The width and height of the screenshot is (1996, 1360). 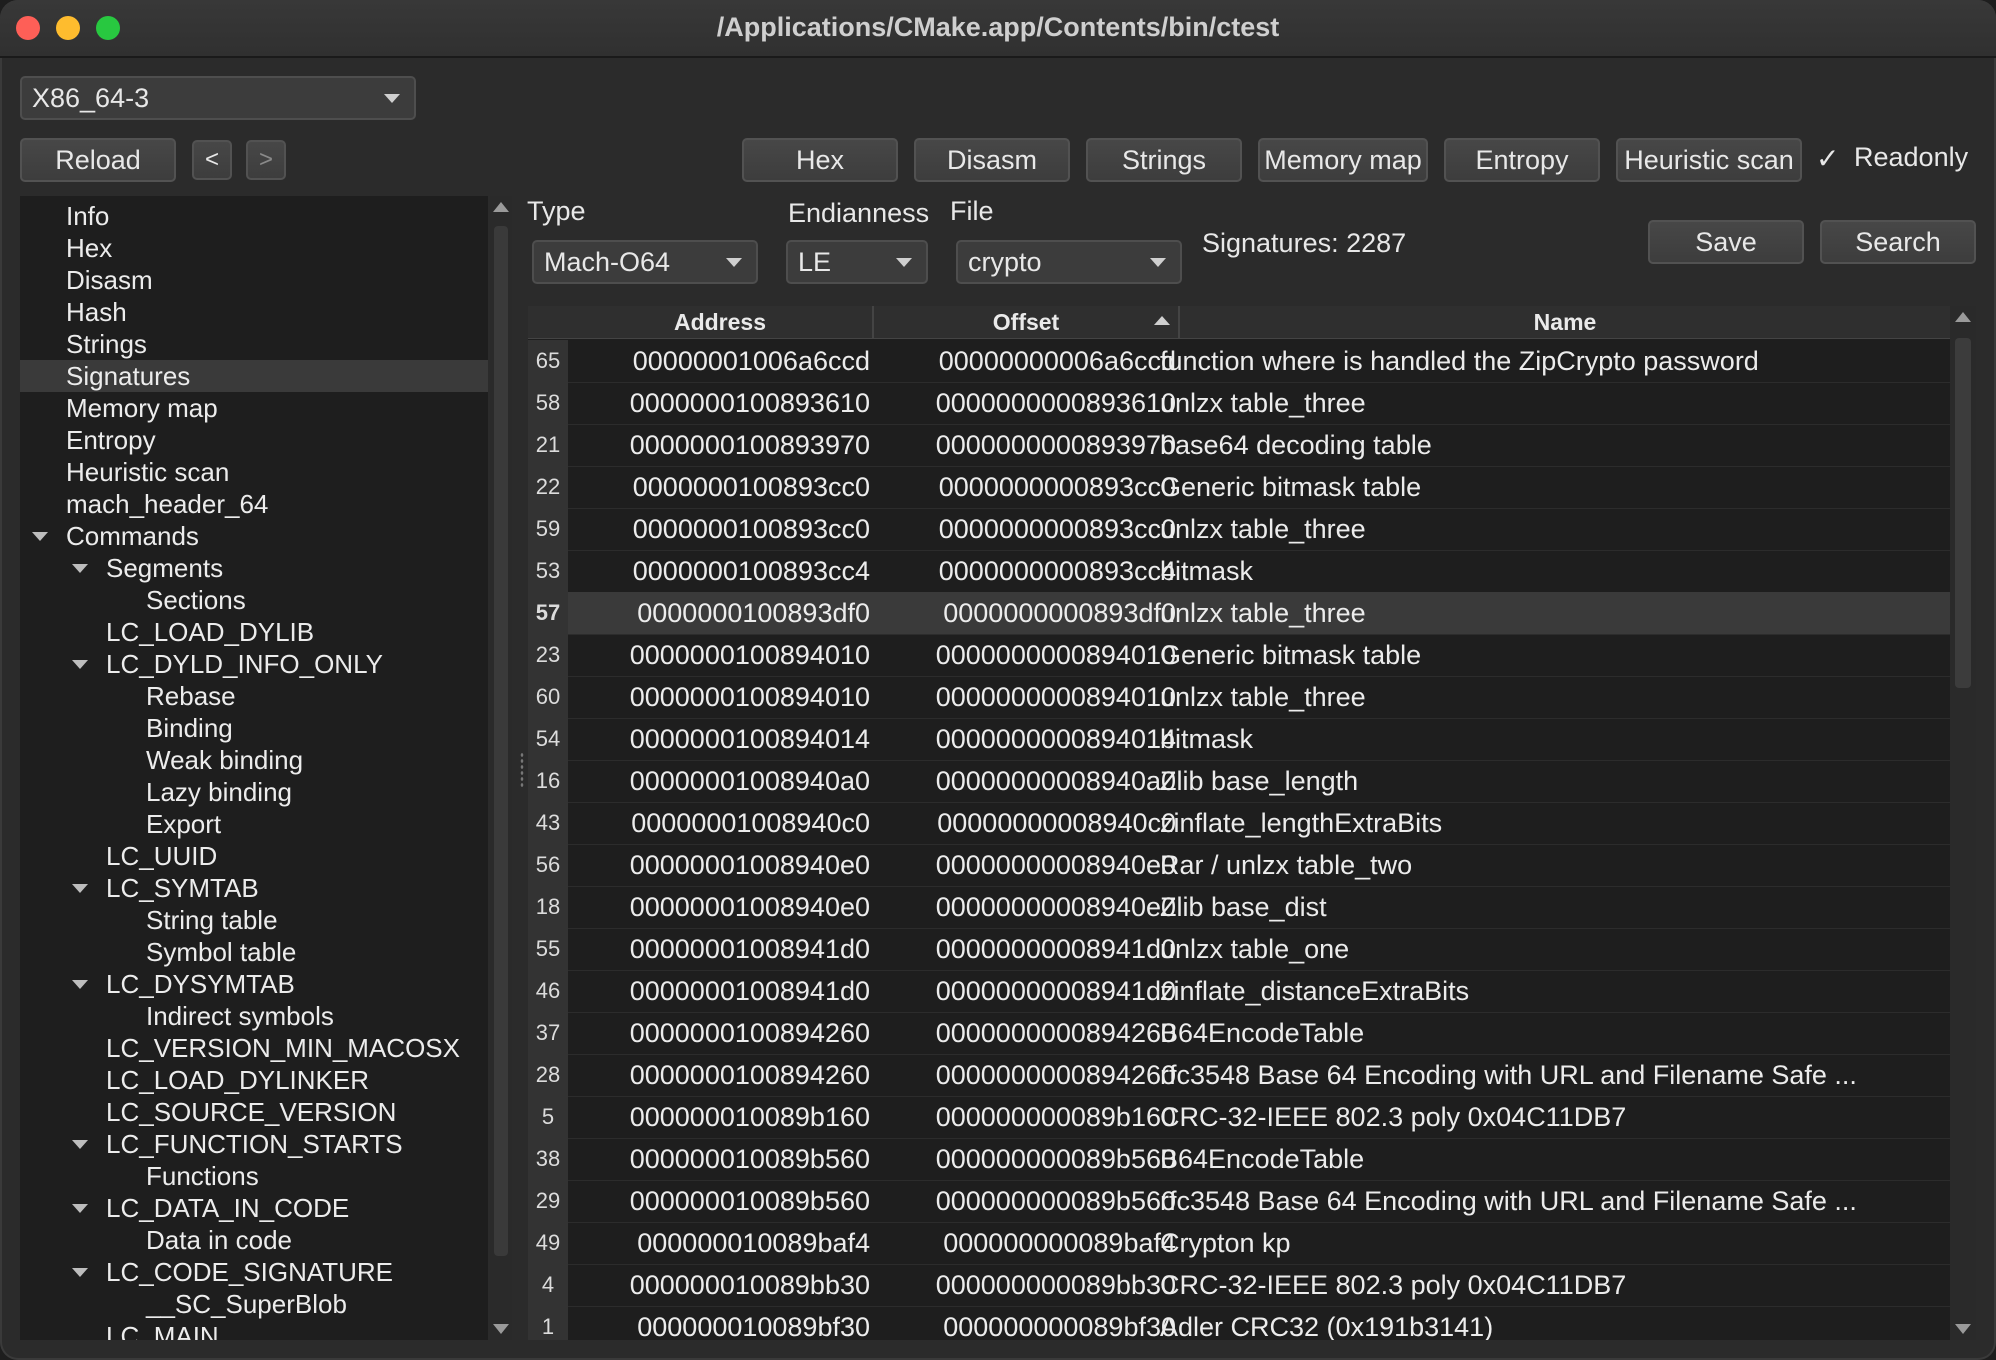 I want to click on tree-item-label: LC_UUID, so click(x=162, y=856).